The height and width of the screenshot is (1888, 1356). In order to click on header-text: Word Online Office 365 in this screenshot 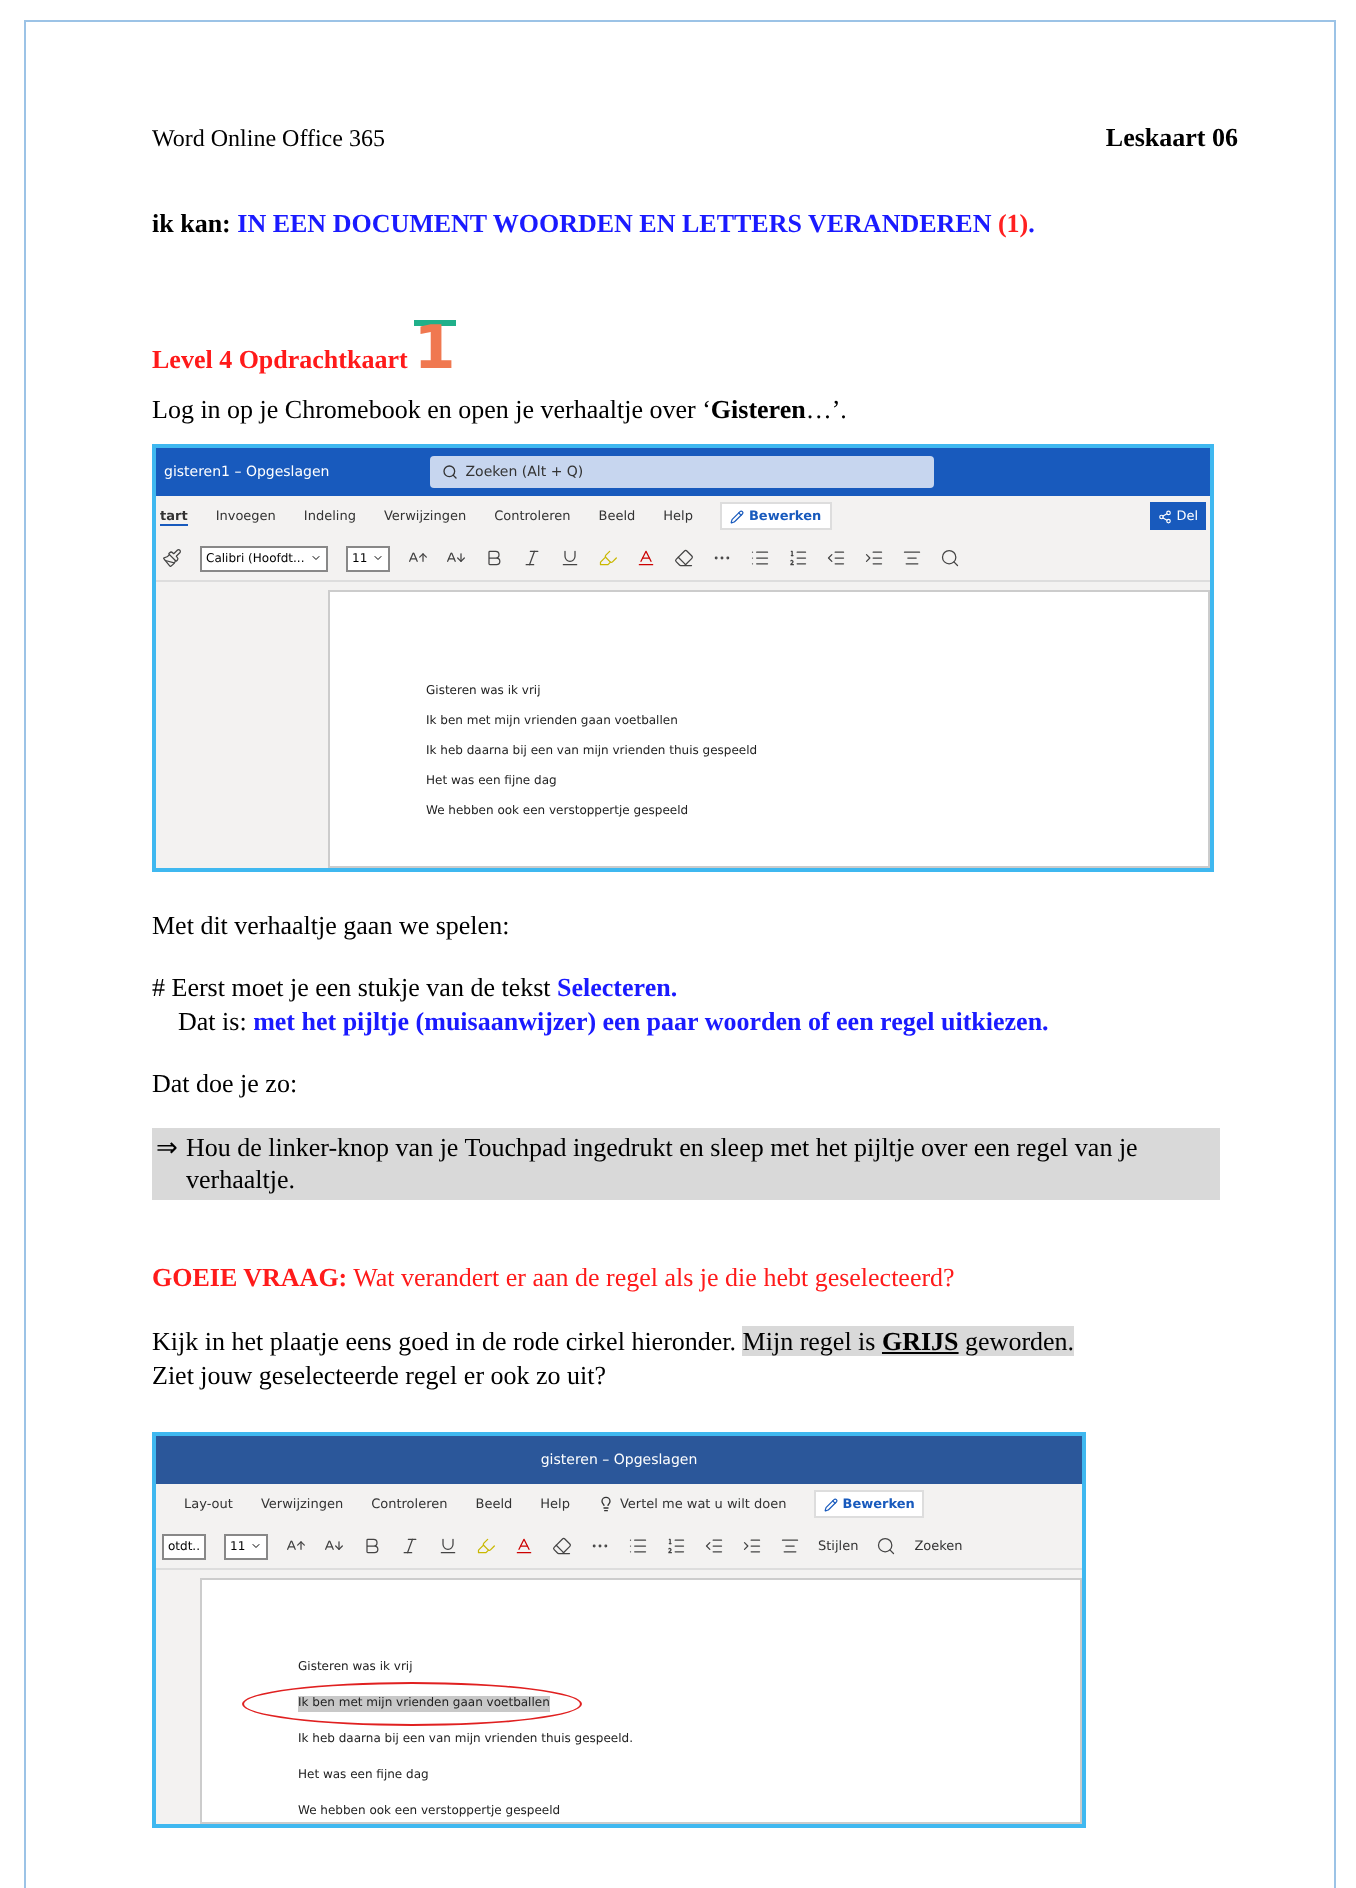, I will do `click(268, 139)`.